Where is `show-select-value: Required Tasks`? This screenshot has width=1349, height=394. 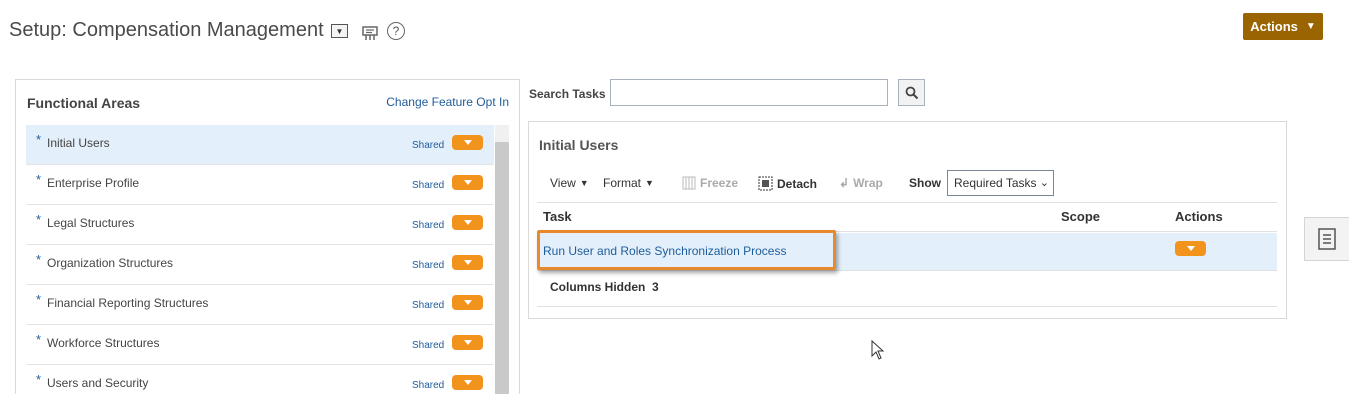 show-select-value: Required Tasks is located at coordinates (995, 183).